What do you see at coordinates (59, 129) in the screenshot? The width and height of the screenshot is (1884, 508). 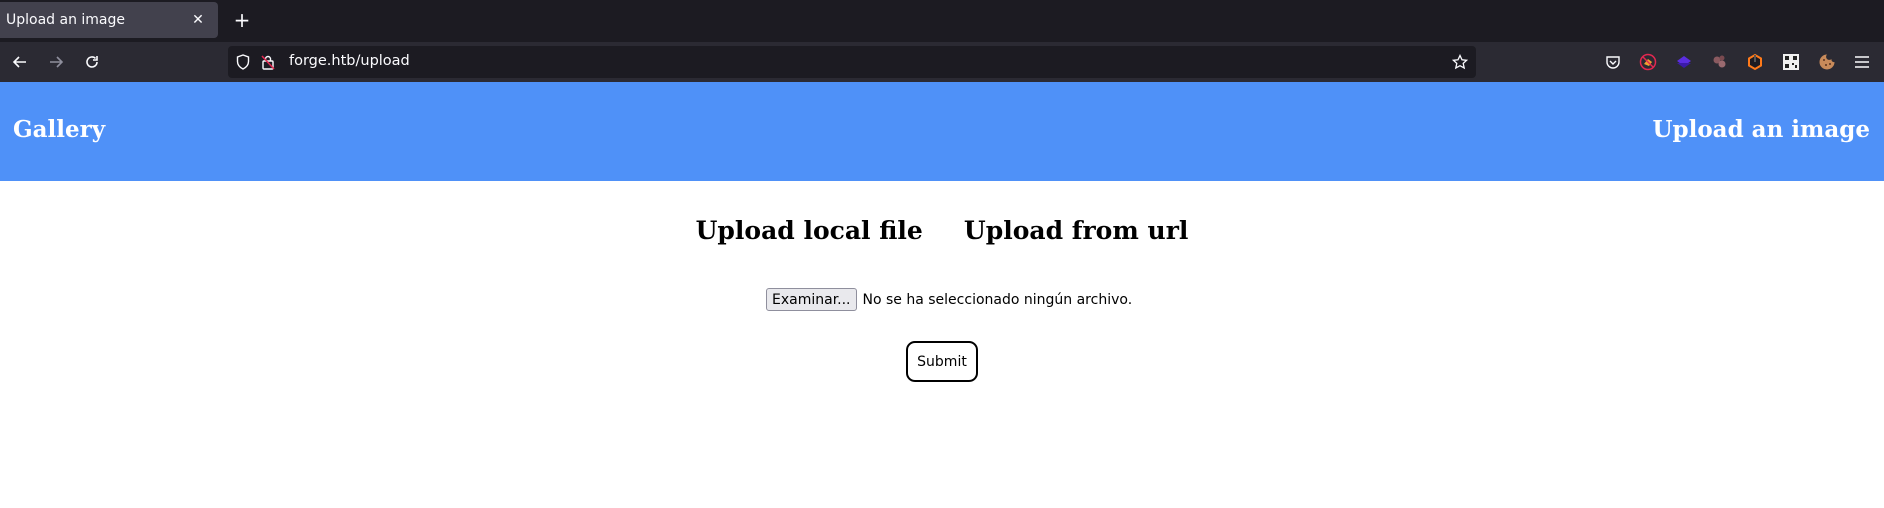 I see `nav-link-gallery: Gallery` at bounding box center [59, 129].